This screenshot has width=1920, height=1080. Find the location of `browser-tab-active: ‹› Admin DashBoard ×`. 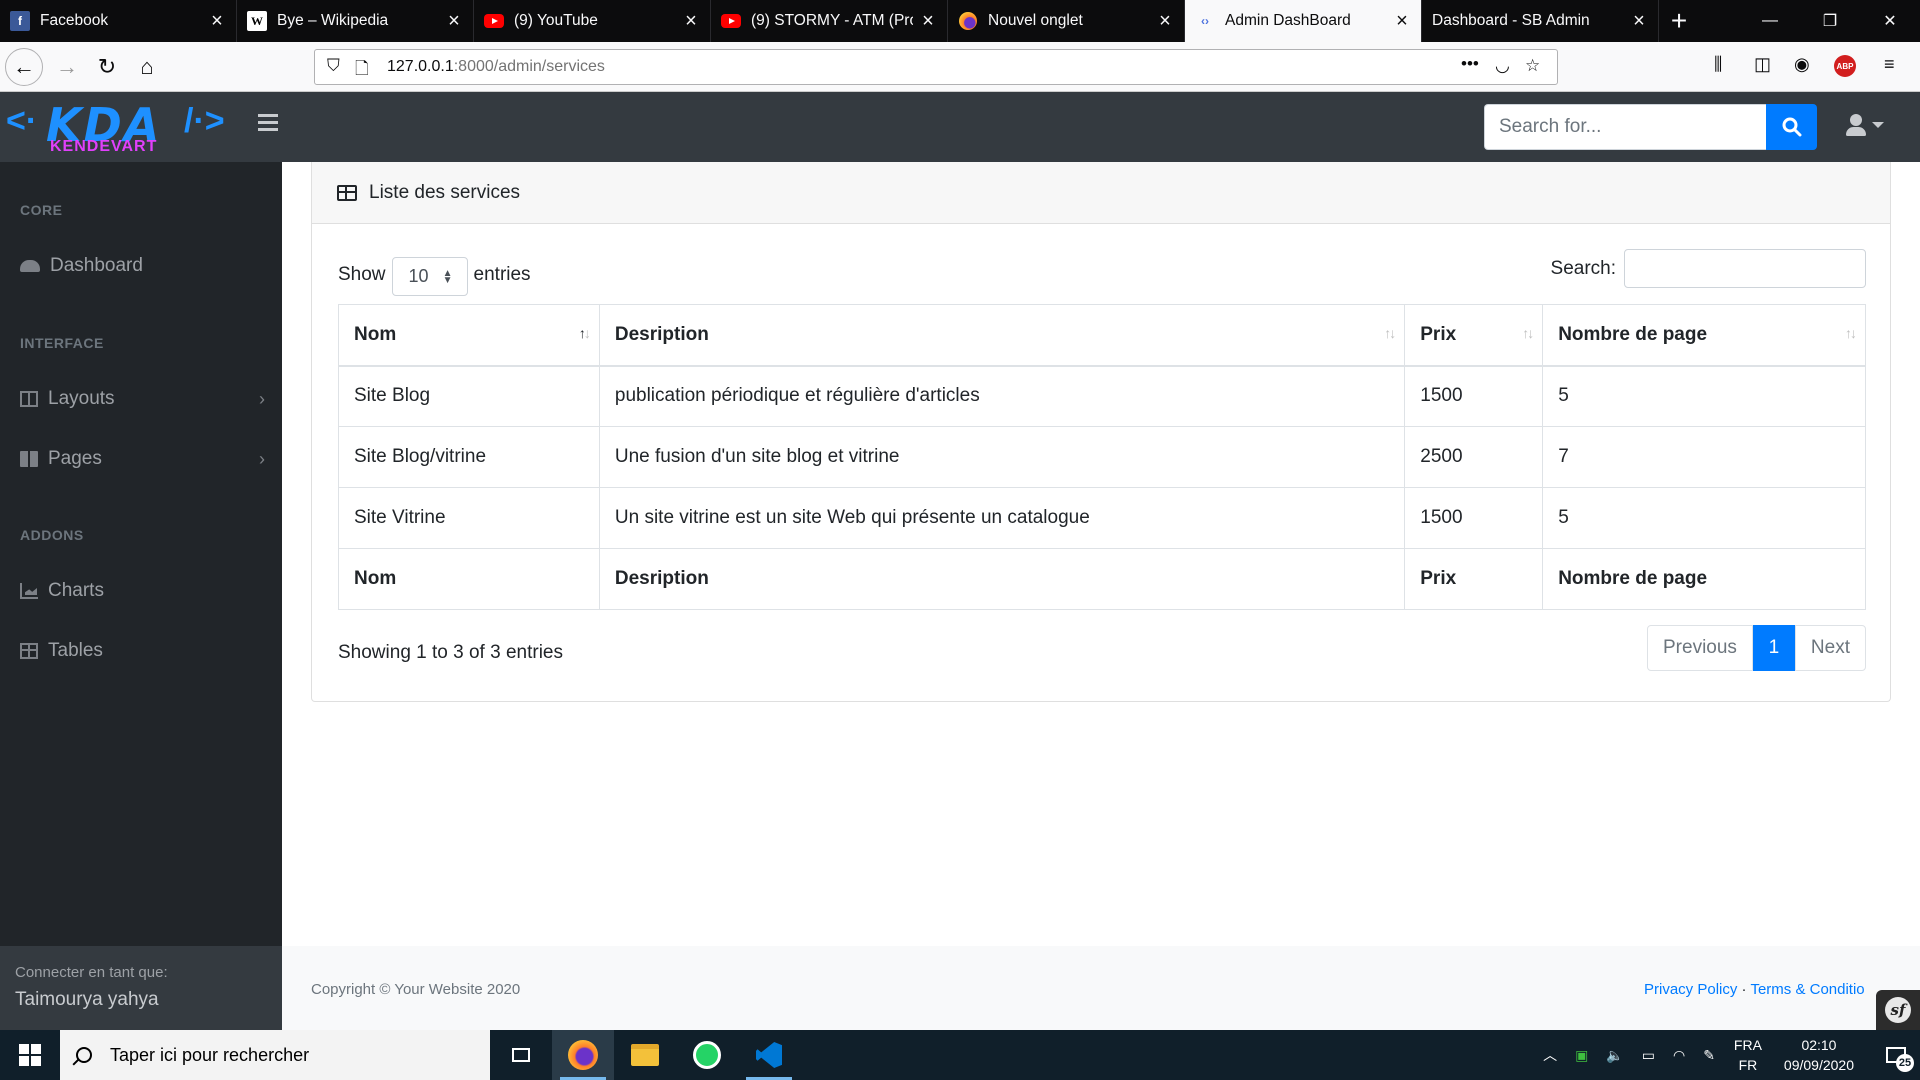

browser-tab-active: ‹› Admin DashBoard × is located at coordinates (1303, 21).